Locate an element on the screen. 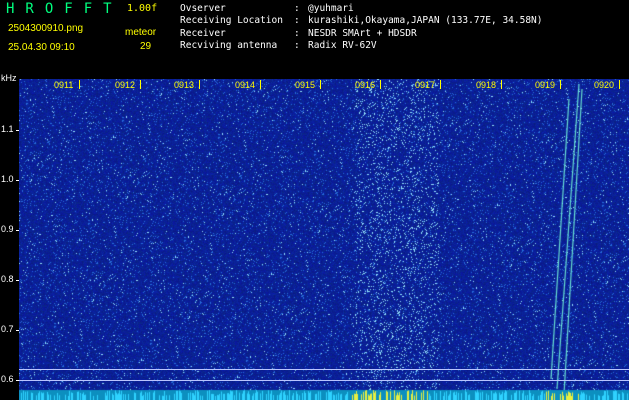  info-value: NESDR SMArt + HDSDR is located at coordinates (362, 33).